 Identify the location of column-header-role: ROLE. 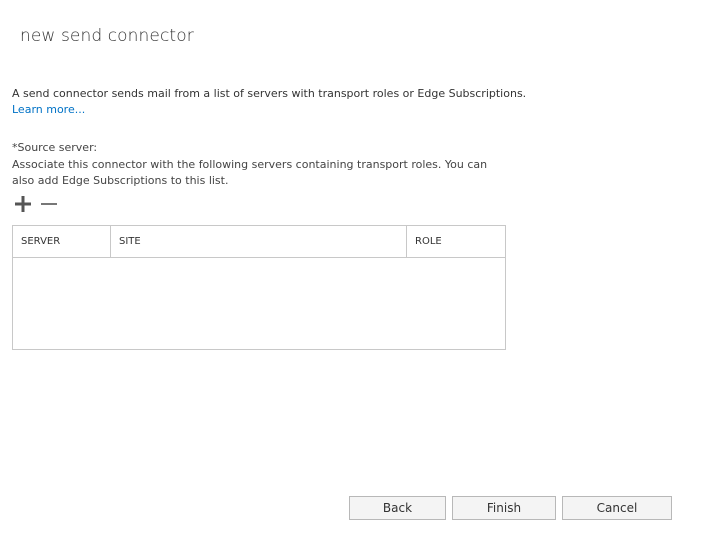
(456, 241).